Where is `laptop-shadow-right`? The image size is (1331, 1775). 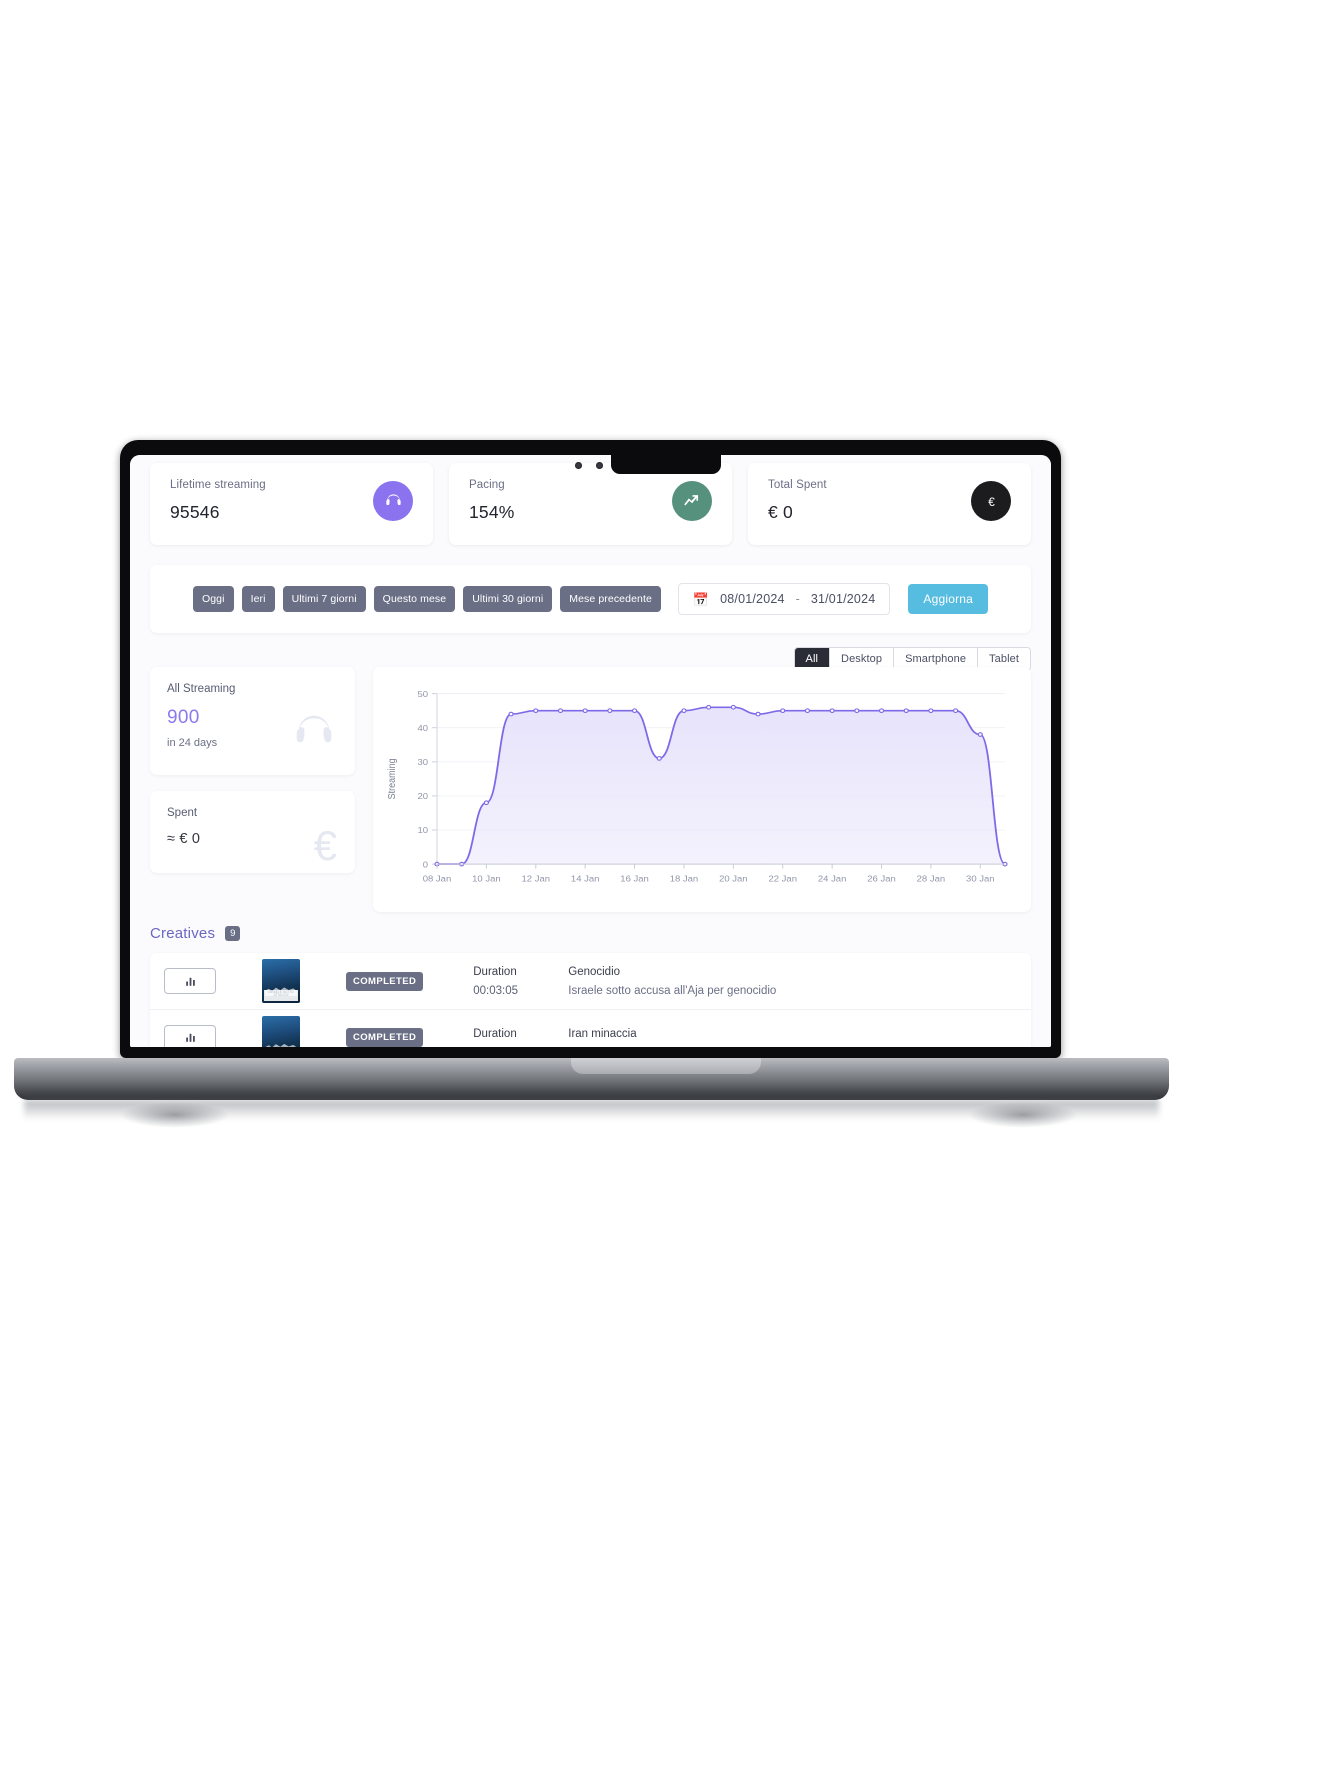 laptop-shadow-right is located at coordinates (1023, 1115).